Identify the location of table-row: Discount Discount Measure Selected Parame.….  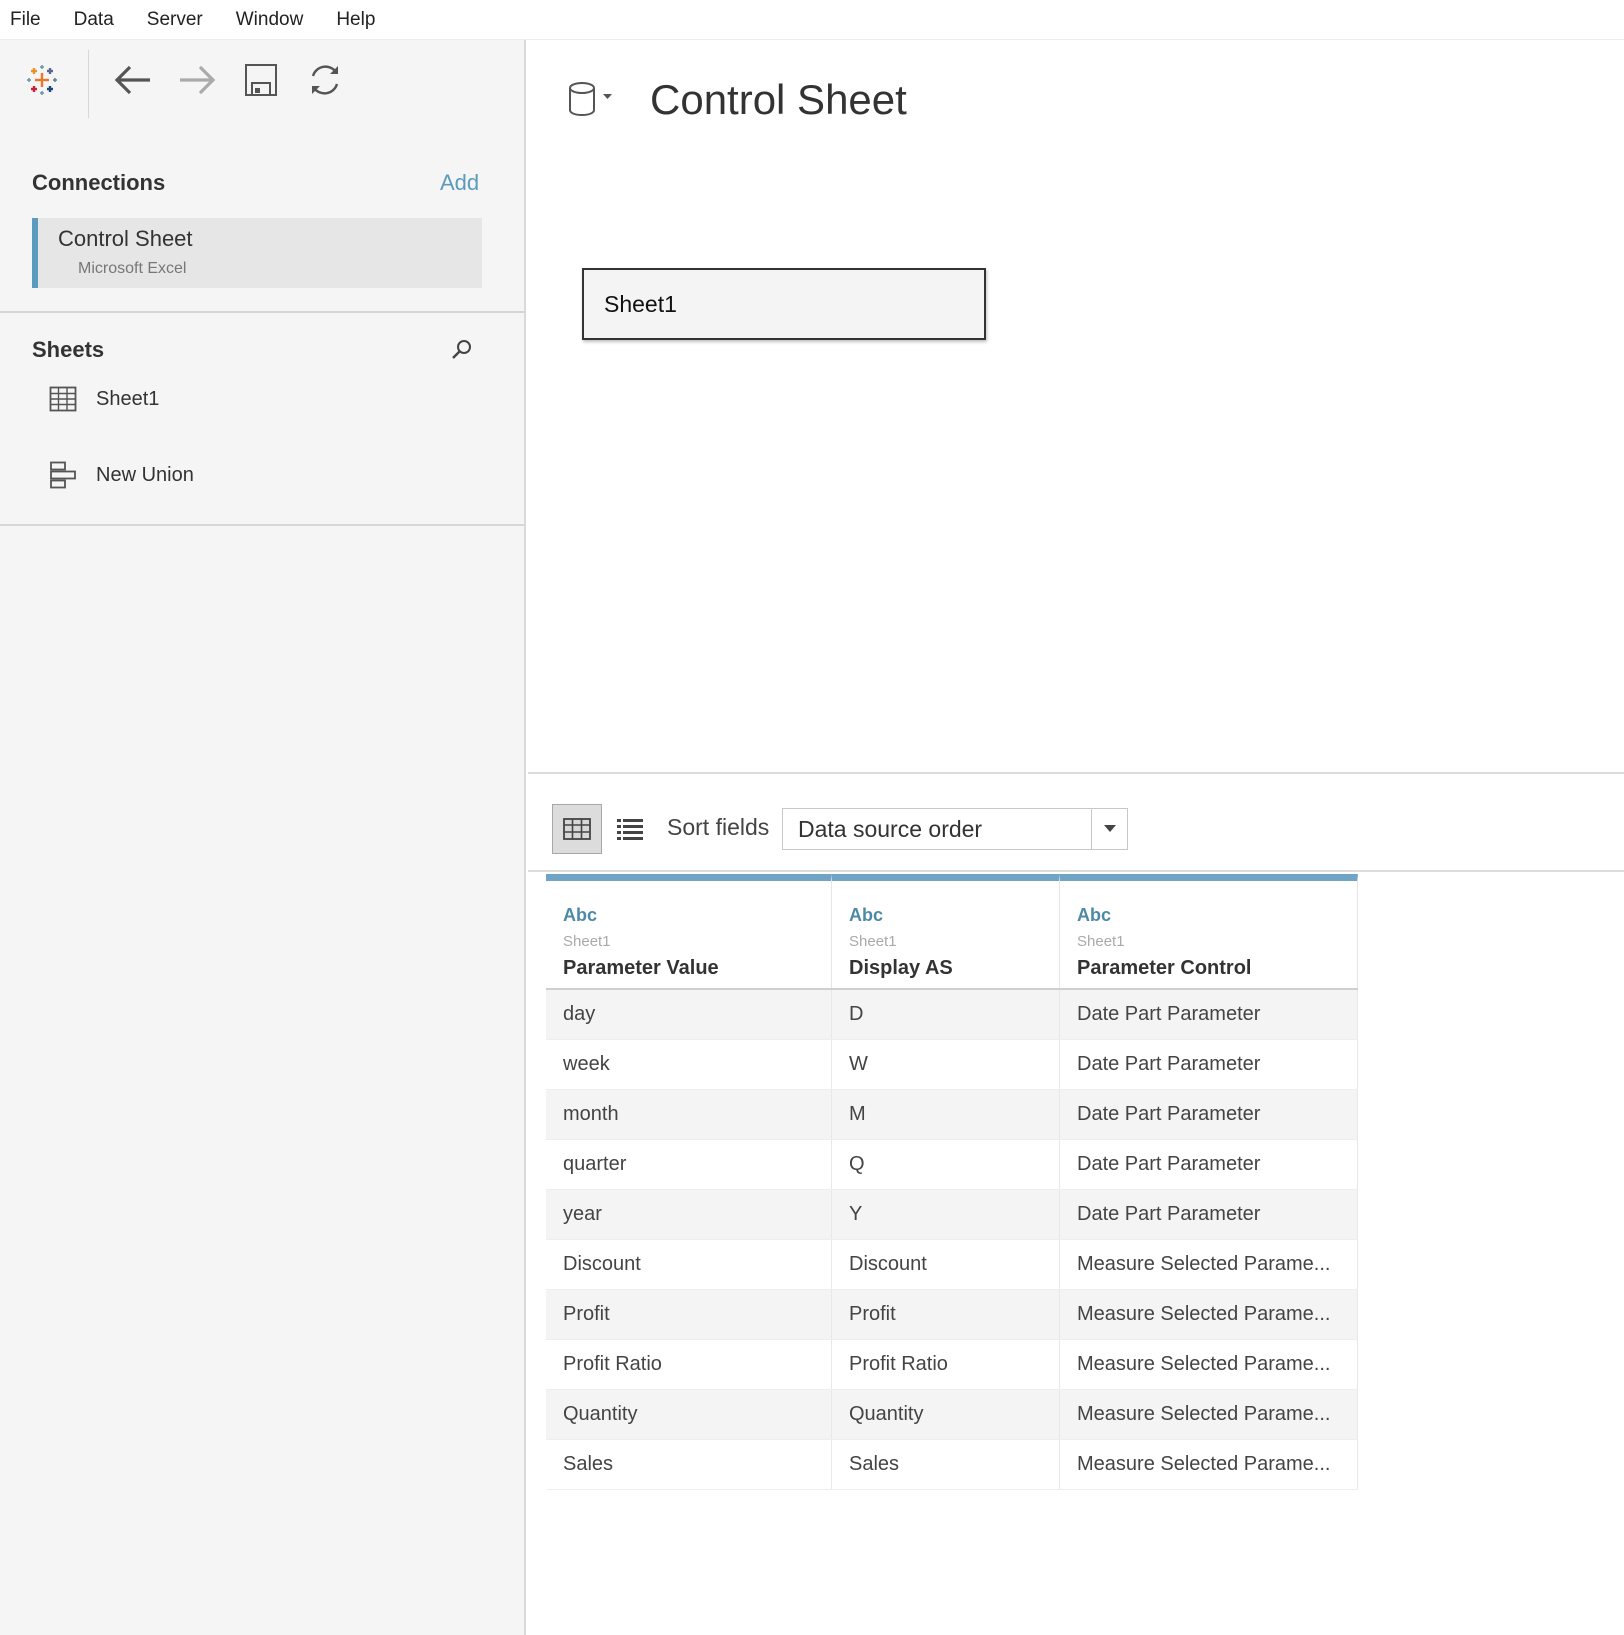
(952, 1265).